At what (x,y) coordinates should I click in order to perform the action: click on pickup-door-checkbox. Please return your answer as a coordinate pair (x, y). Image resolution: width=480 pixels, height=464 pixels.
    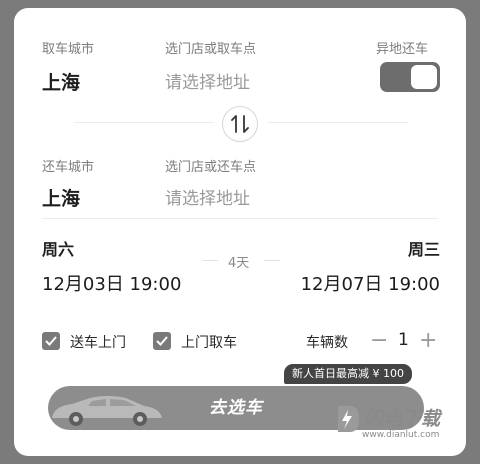
    Looking at the image, I should click on (162, 341).